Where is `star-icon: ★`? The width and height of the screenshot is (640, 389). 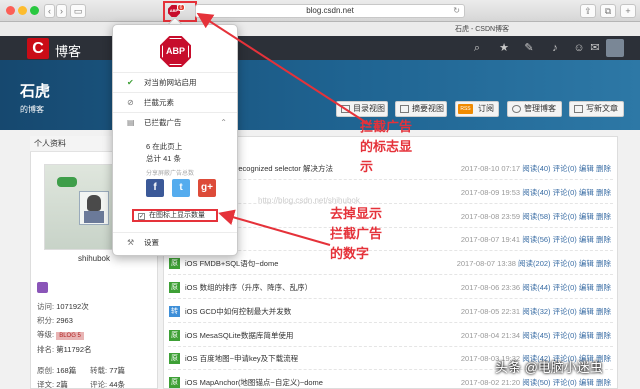 star-icon: ★ is located at coordinates (504, 48).